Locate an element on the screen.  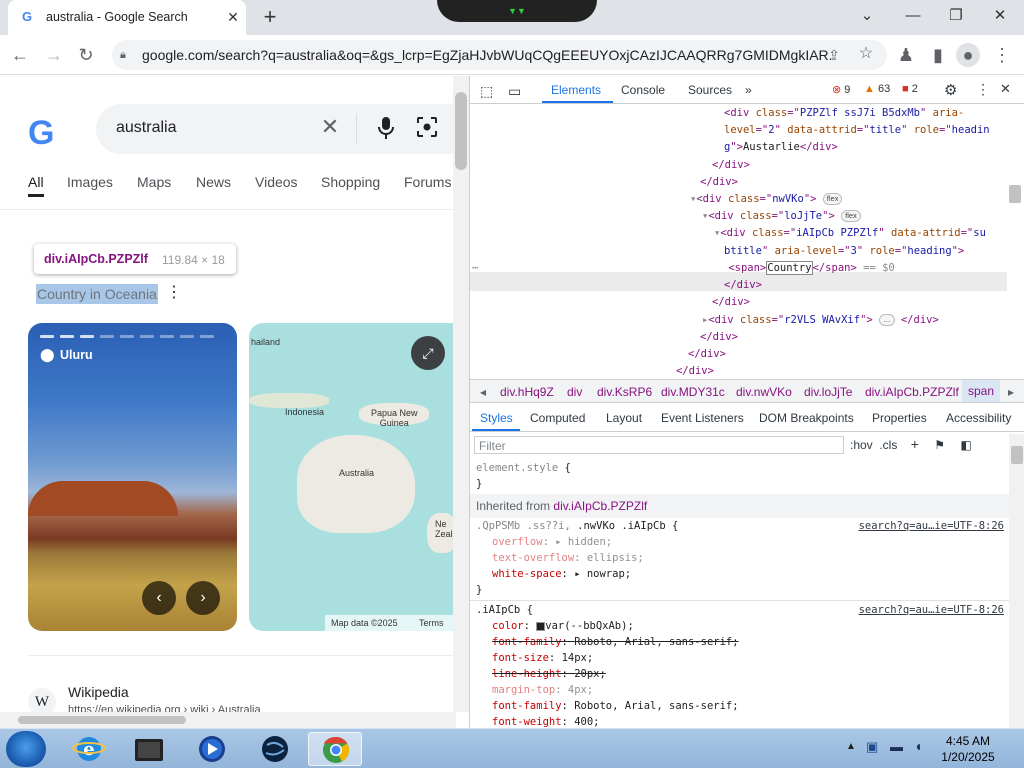
internet-explorer-icon: e is located at coordinates (89, 749).